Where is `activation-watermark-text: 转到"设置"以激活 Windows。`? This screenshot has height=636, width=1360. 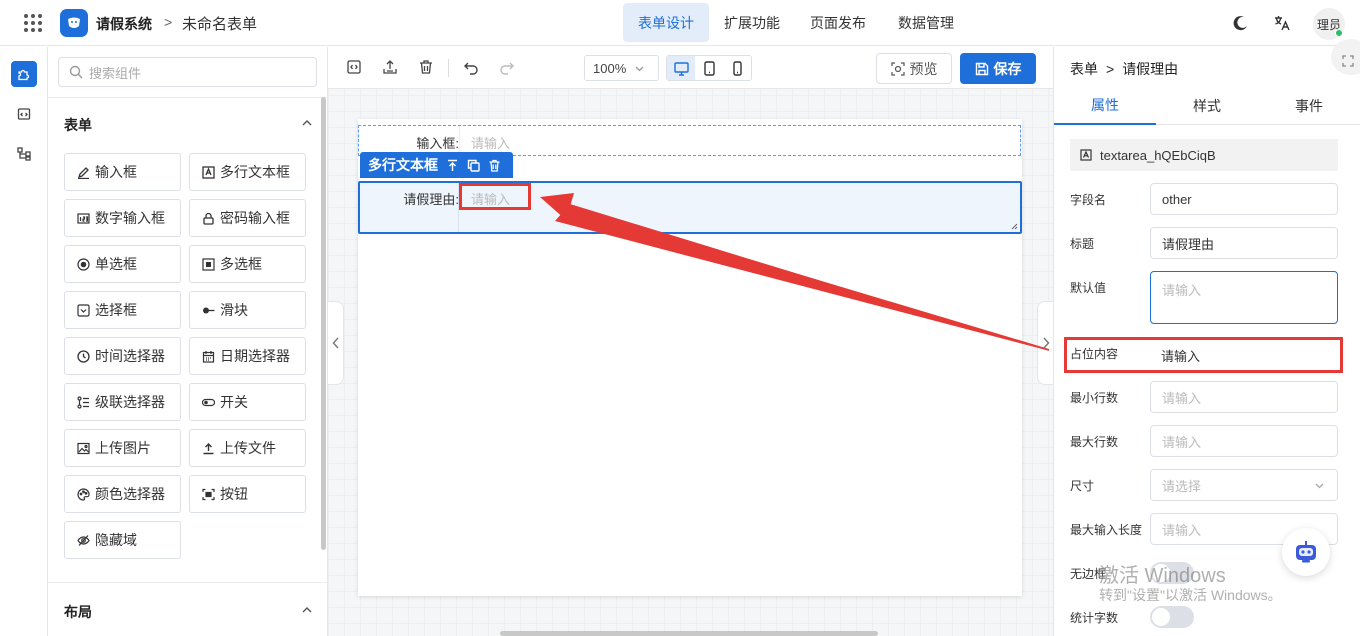
activation-watermark-text: 转到"设置"以激活 Windows。 is located at coordinates (1190, 595).